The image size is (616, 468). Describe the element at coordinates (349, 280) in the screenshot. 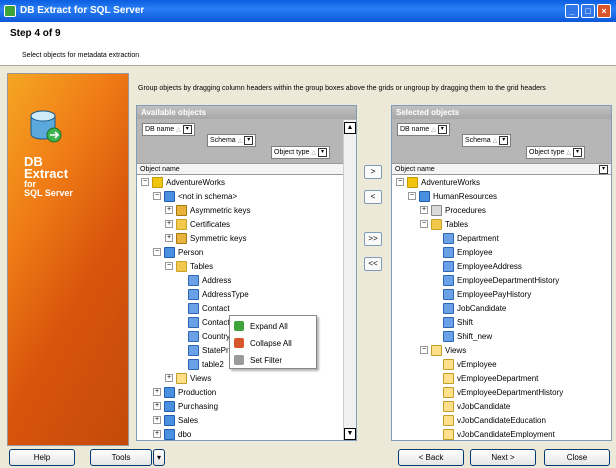

I see `available-scrollbar: ▲ ▼` at that location.